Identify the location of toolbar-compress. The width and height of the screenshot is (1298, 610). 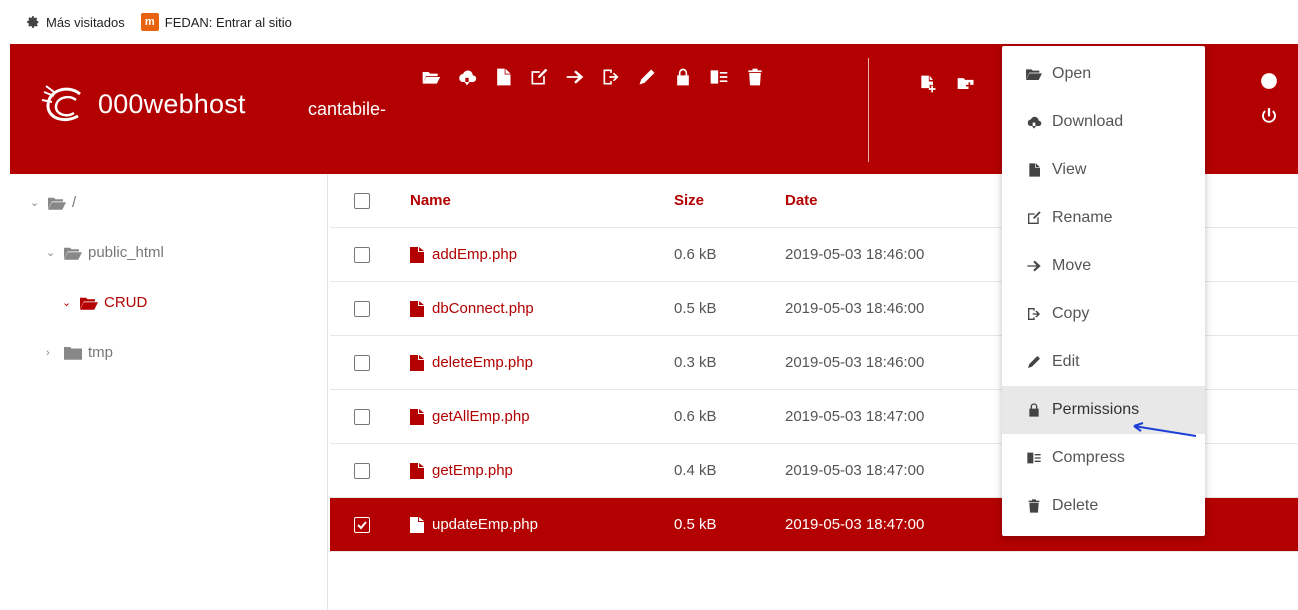
(719, 77).